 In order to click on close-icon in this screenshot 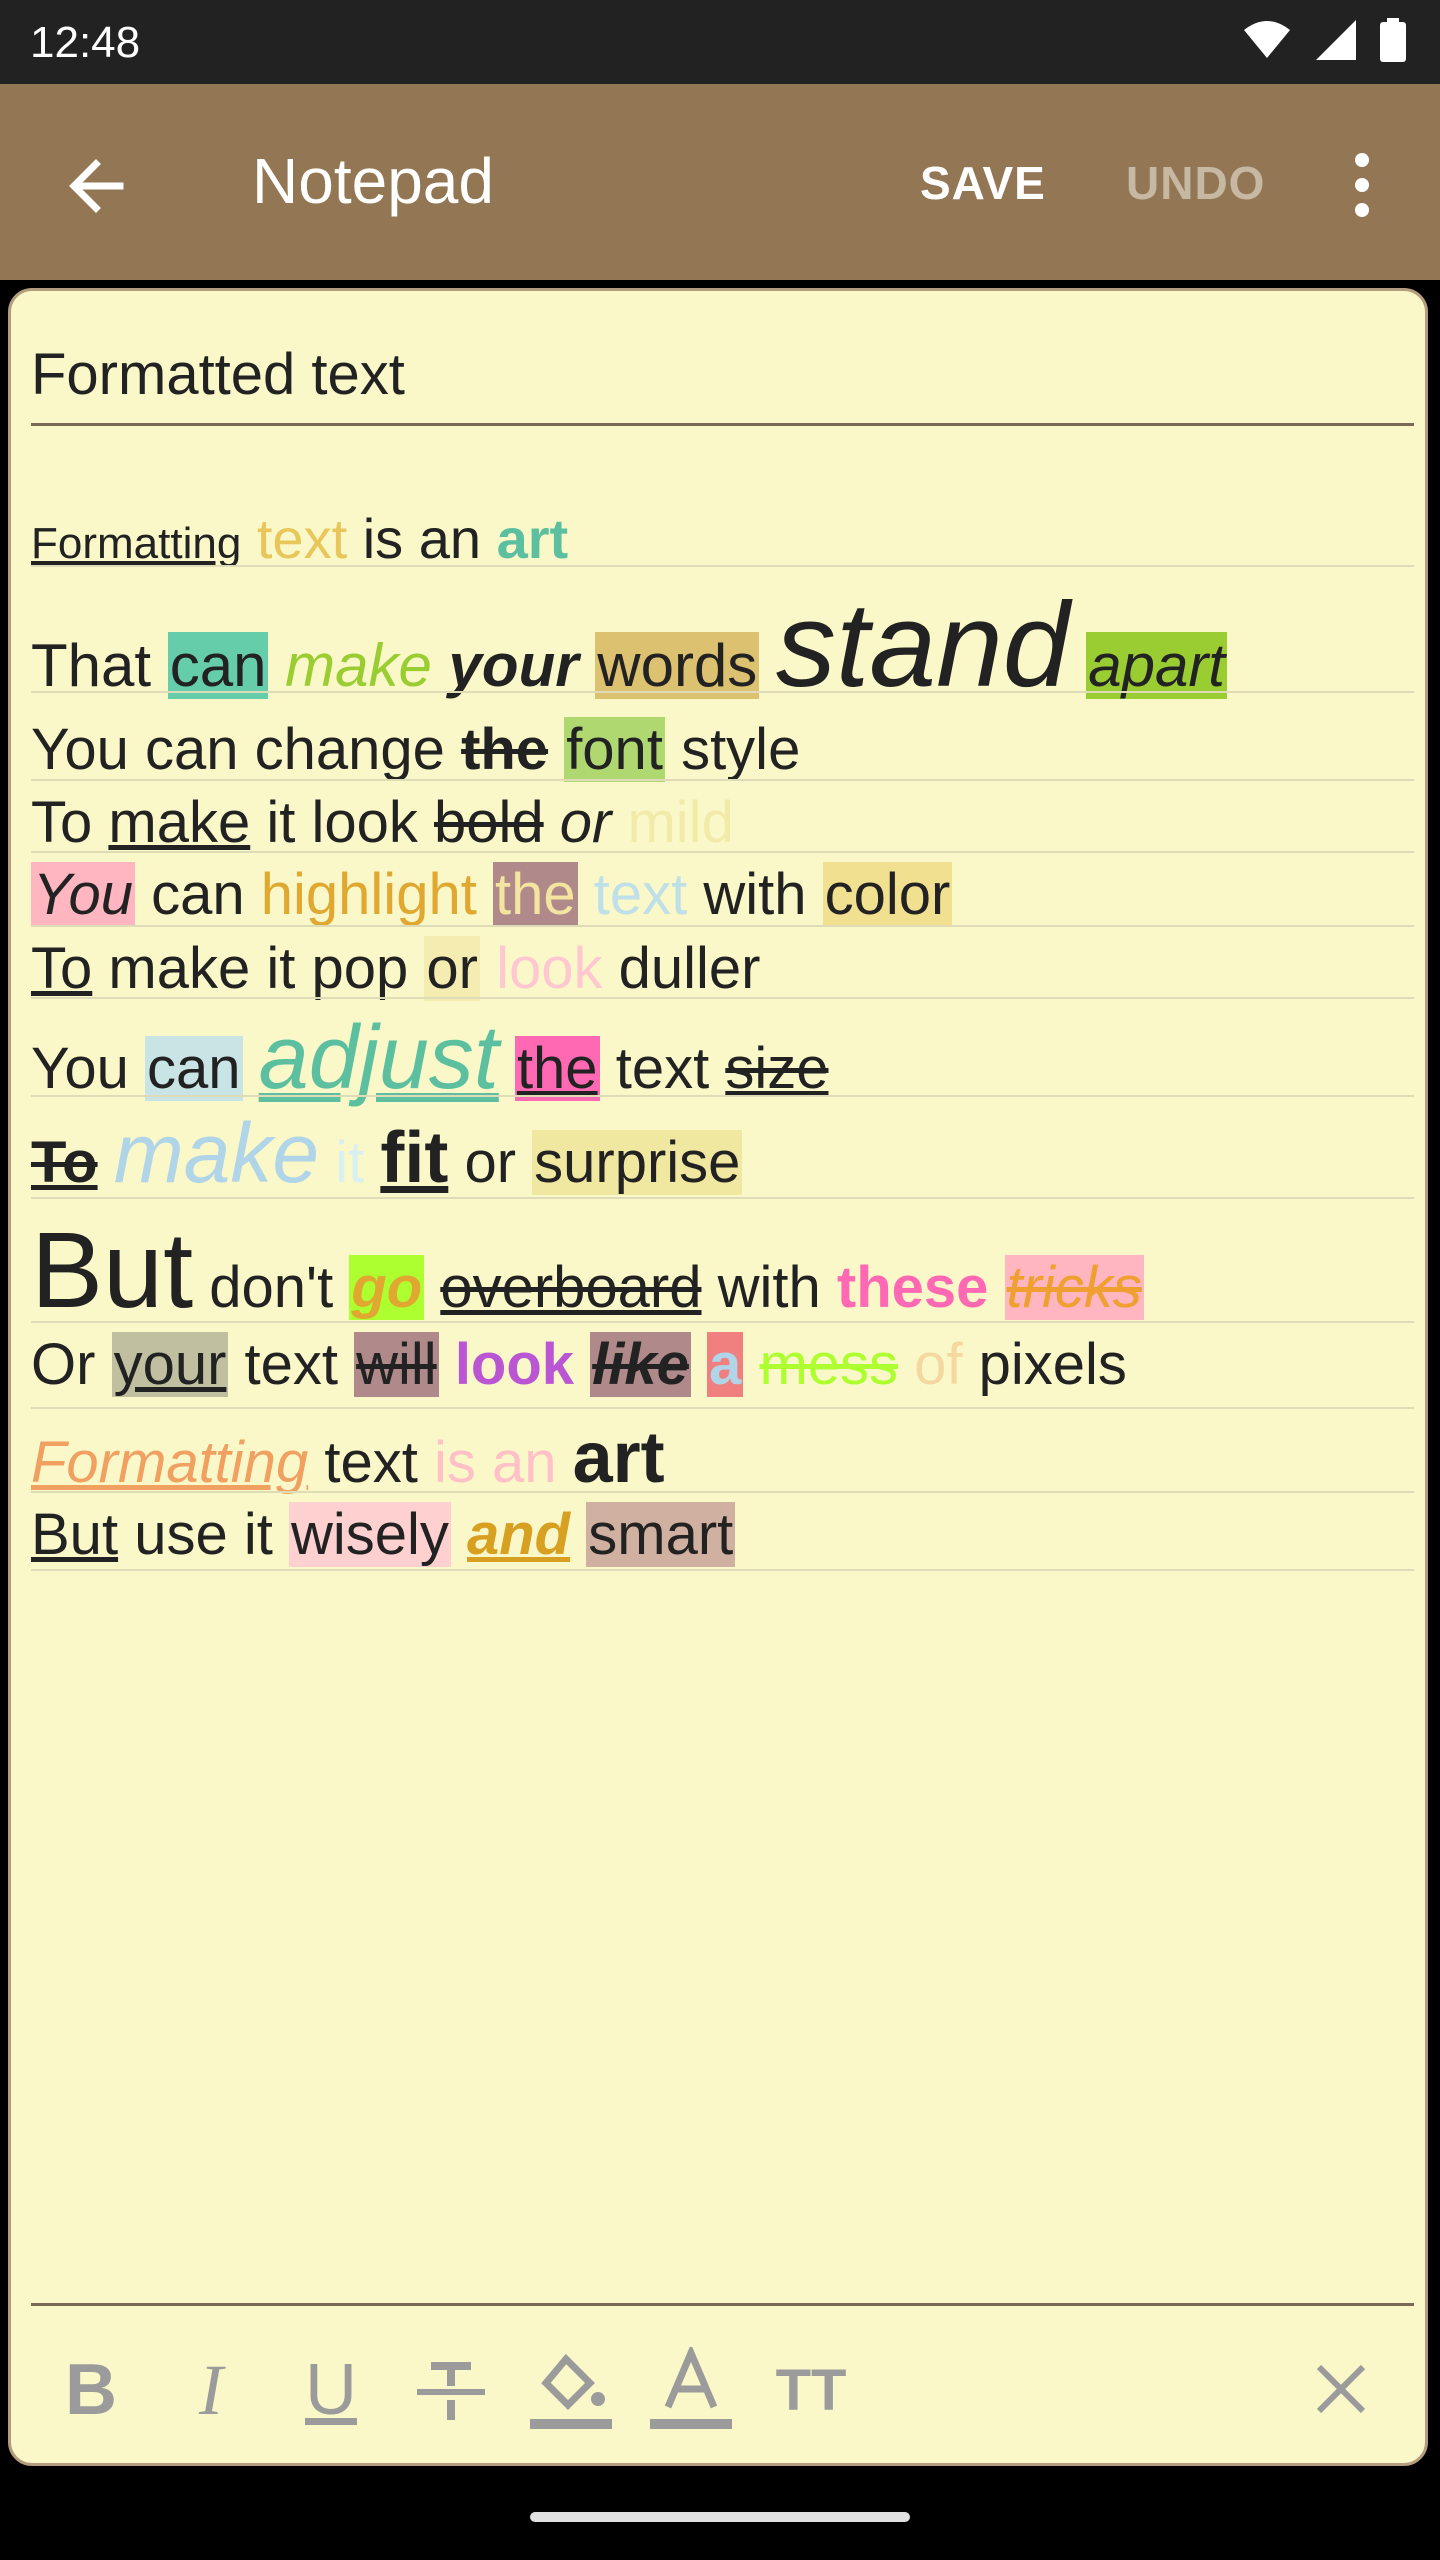, I will do `click(1341, 2389)`.